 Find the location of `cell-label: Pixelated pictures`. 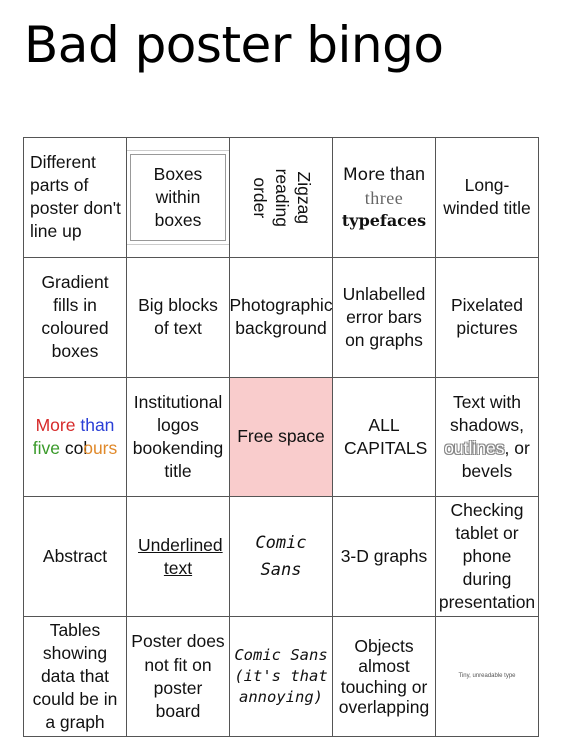

cell-label: Pixelated pictures is located at coordinates (487, 317).